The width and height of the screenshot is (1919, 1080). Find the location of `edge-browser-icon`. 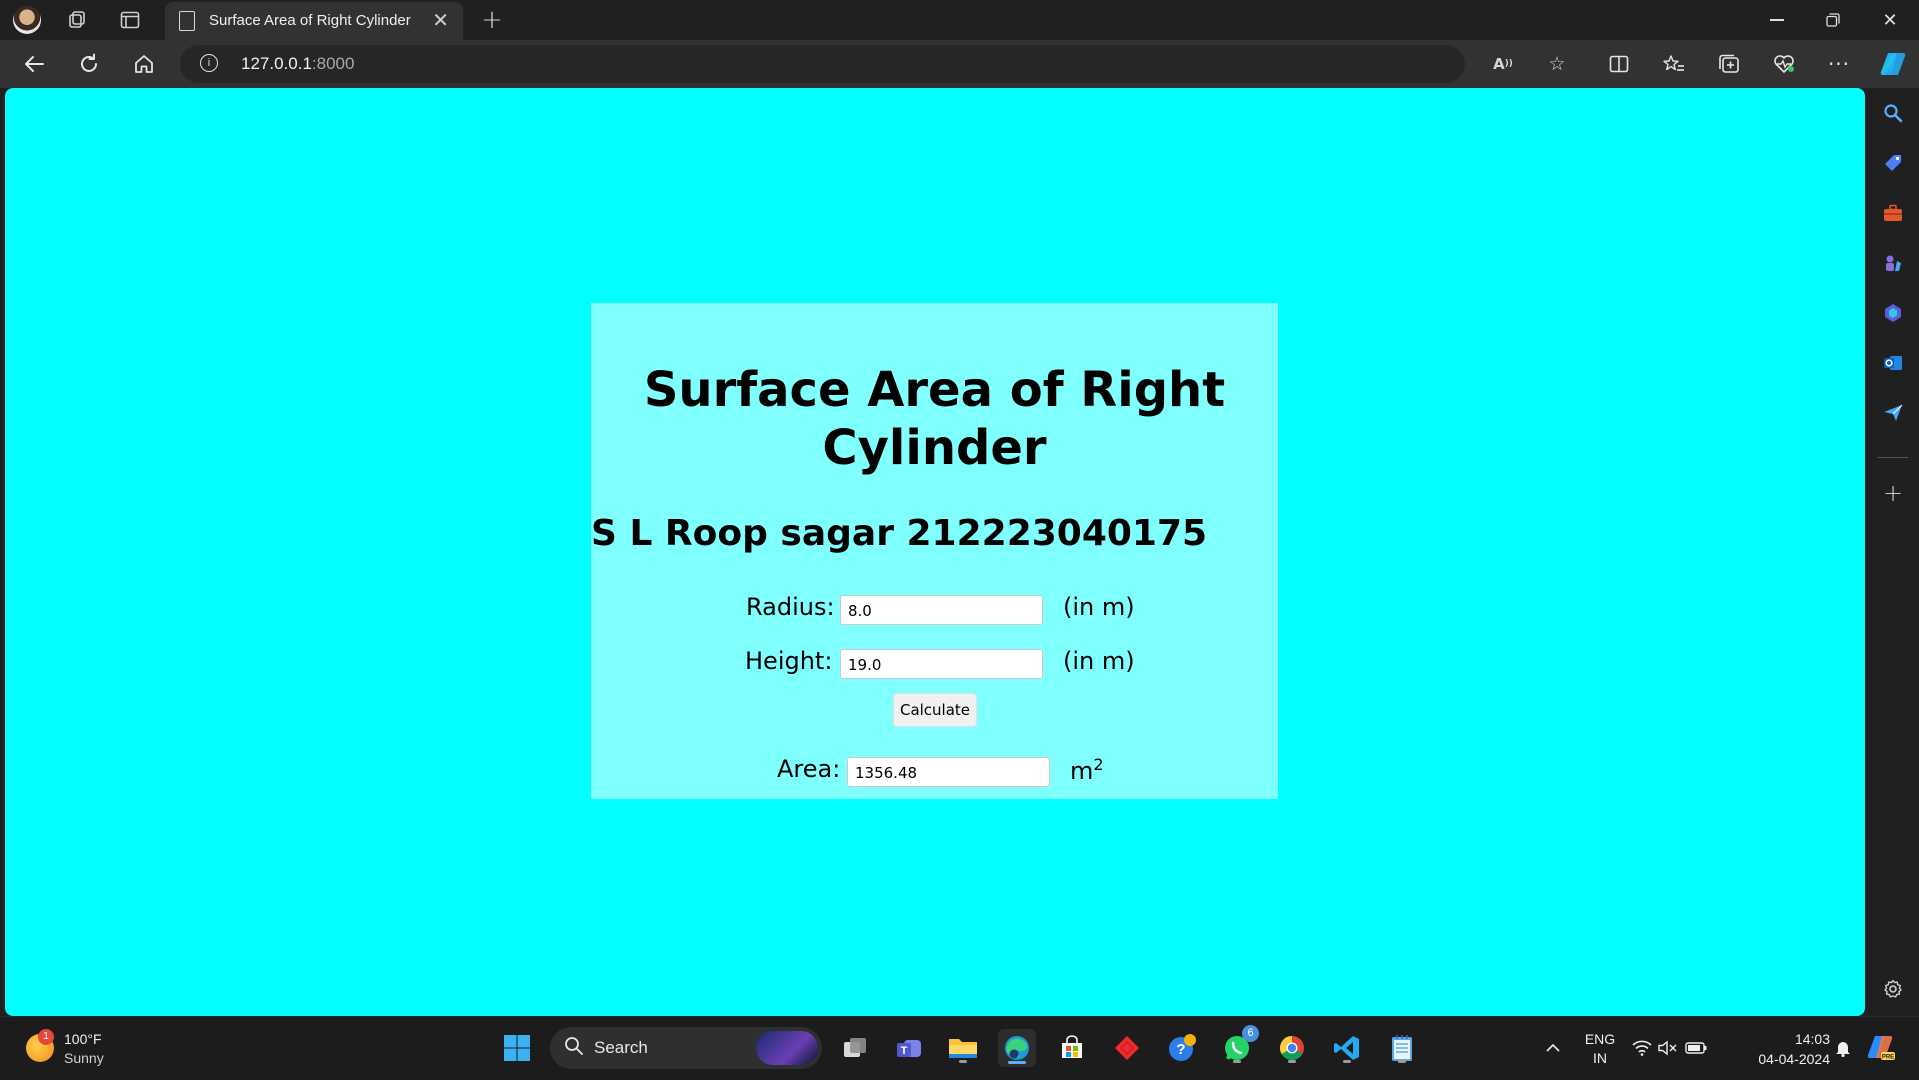

edge-browser-icon is located at coordinates (1017, 1048).